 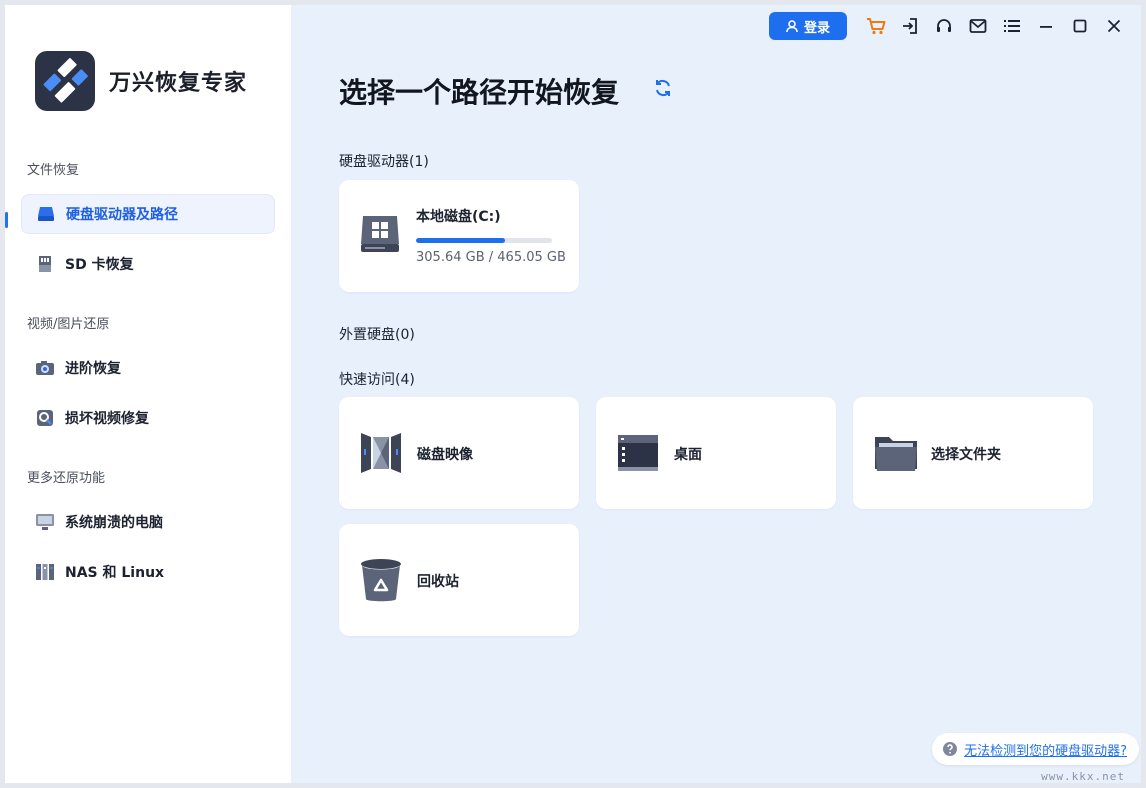 I want to click on help-link-text: 无法检测到您的硬盘驱动器?, so click(x=1045, y=749).